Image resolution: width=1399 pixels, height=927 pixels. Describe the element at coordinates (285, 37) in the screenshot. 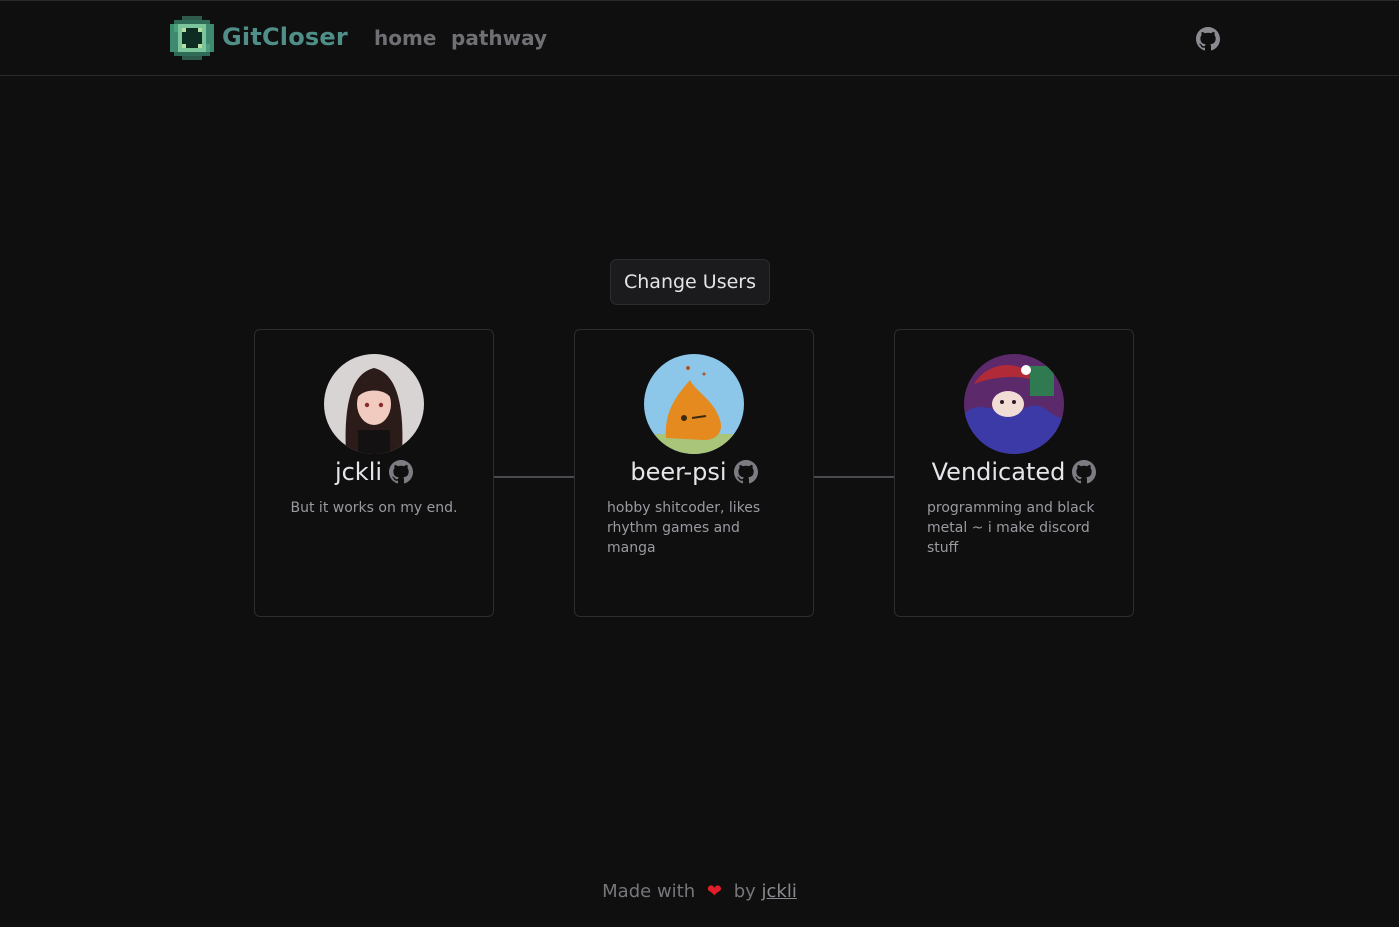

I see `brand-title: GitCloser` at that location.